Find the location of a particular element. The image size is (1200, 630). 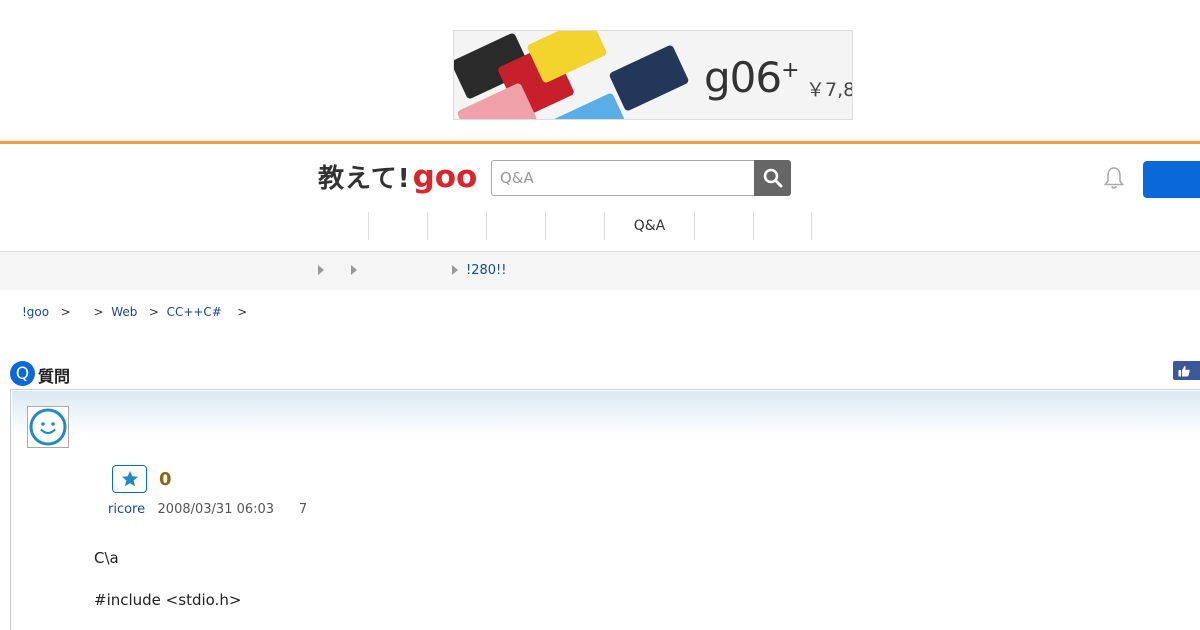

ad-brand-text: g06+ is located at coordinates (752, 77).